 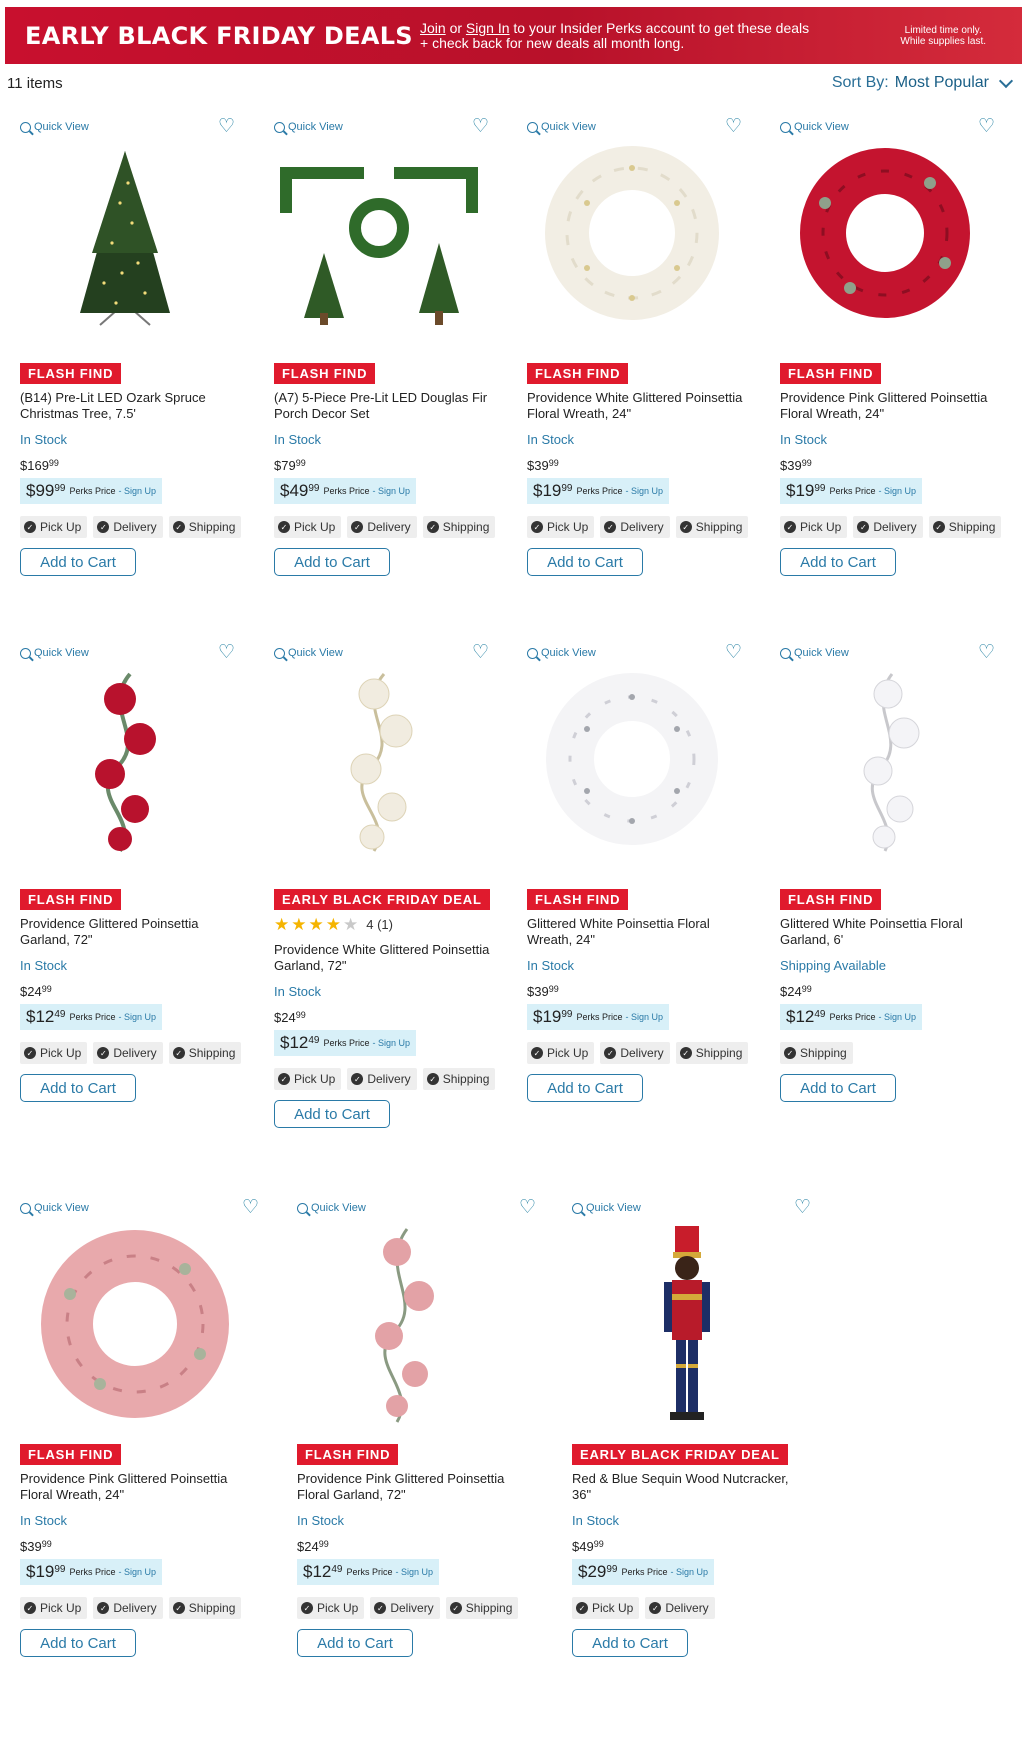 What do you see at coordinates (643, 1572) in the screenshot?
I see `perks-price: $2999 Perks Price - Sign Up` at bounding box center [643, 1572].